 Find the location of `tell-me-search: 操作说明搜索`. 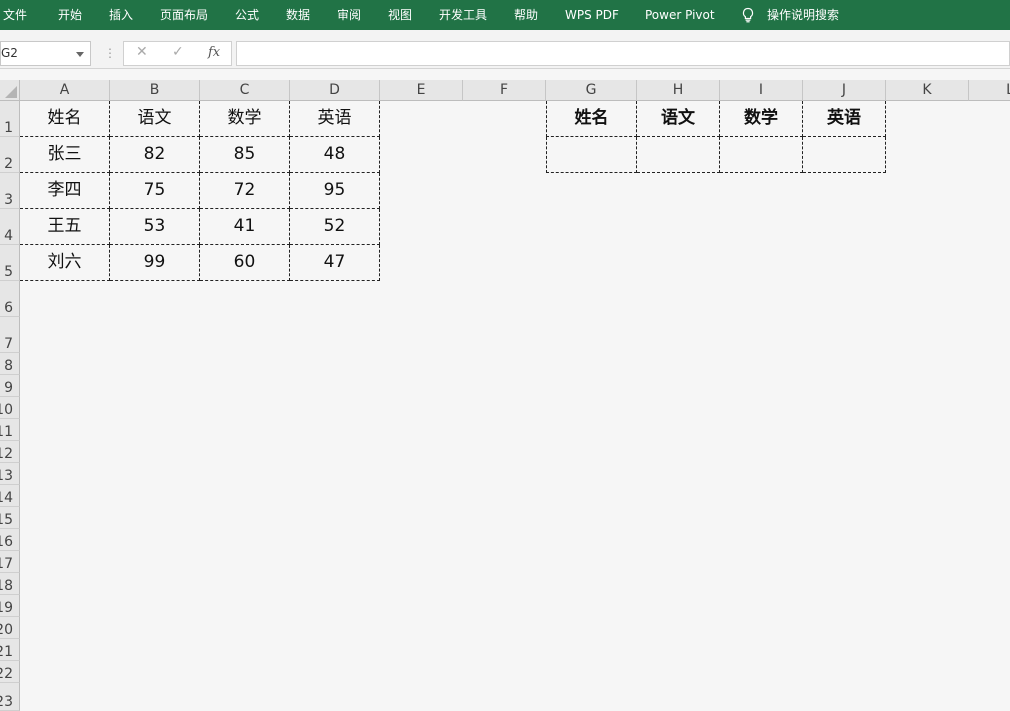

tell-me-search: 操作说明搜索 is located at coordinates (803, 15).